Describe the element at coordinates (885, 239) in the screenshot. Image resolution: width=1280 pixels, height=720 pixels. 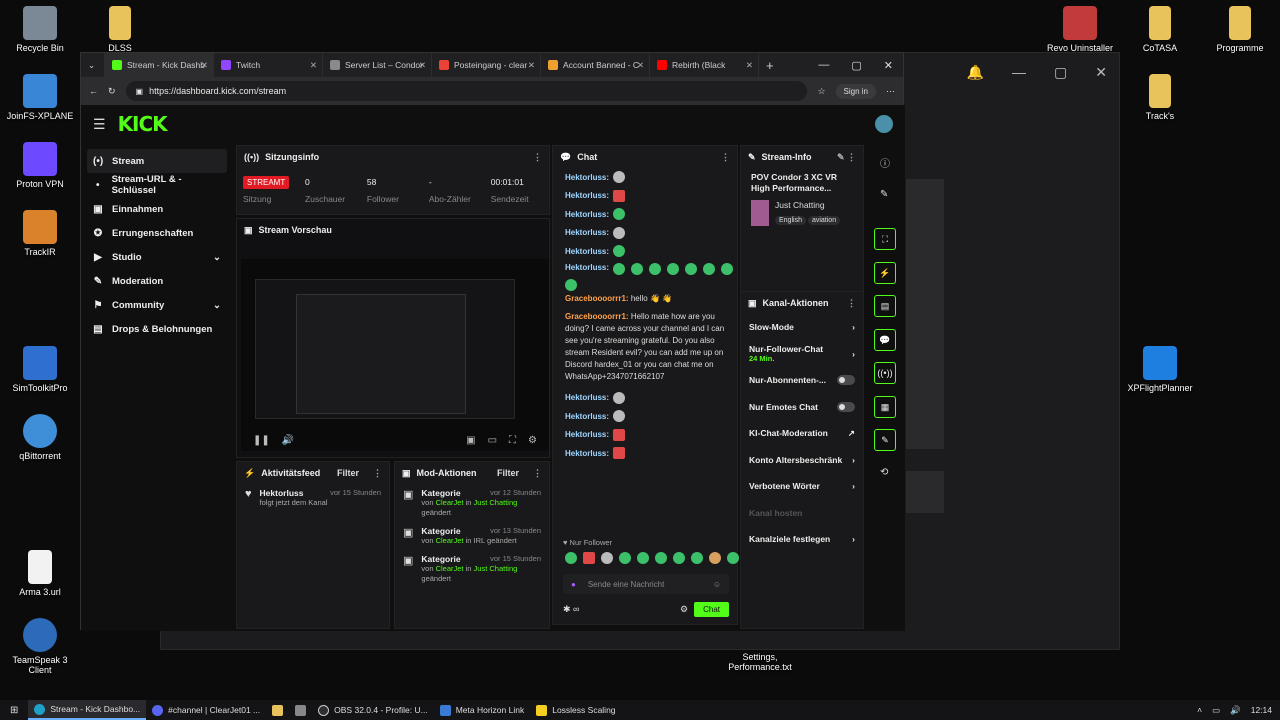
I see `rail-button-fullscreen: ⛶` at that location.